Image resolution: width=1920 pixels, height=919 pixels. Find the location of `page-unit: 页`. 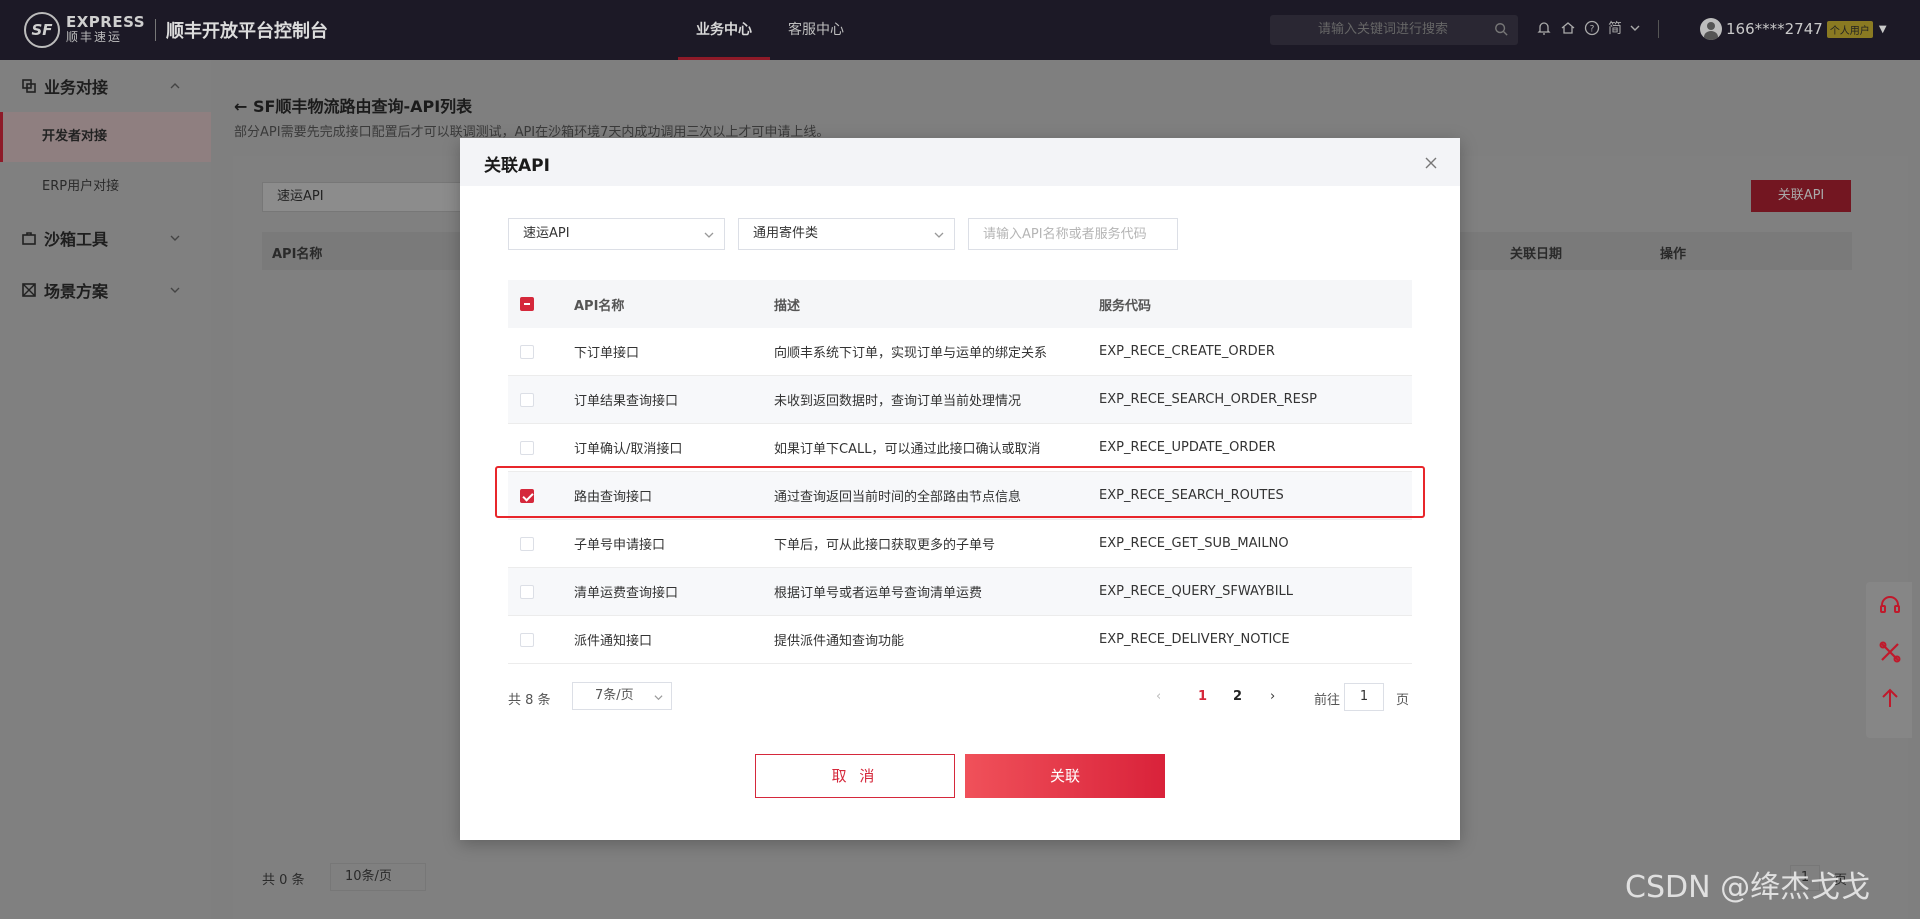

page-unit: 页 is located at coordinates (1403, 700).